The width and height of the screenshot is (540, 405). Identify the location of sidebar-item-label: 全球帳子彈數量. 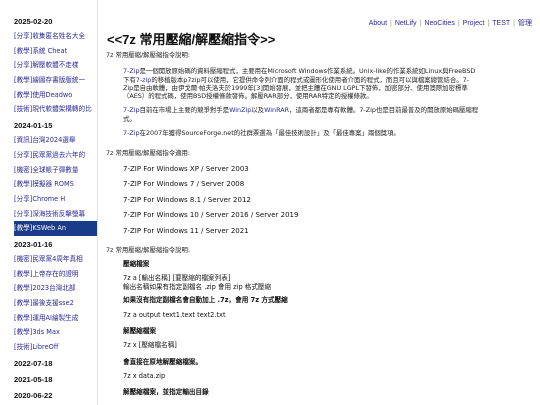
(55, 169).